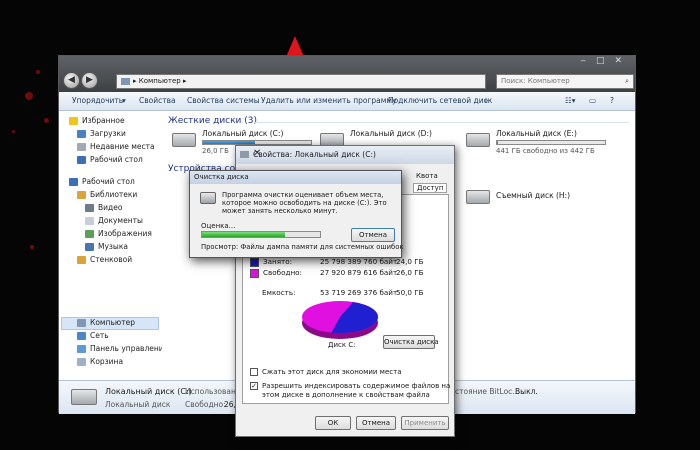 Image resolution: width=700 pixels, height=450 pixels. What do you see at coordinates (89, 221) in the screenshot?
I see `documents-icon` at bounding box center [89, 221].